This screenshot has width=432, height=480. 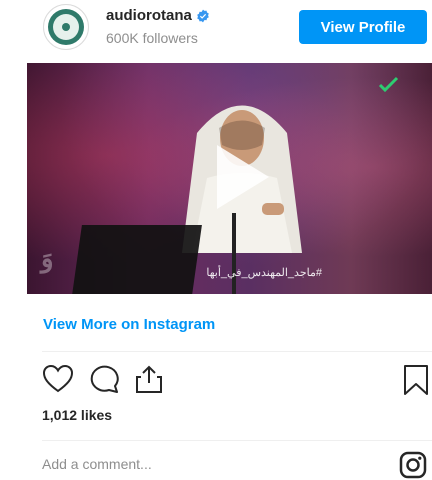 I want to click on heart-icon, so click(x=58, y=379).